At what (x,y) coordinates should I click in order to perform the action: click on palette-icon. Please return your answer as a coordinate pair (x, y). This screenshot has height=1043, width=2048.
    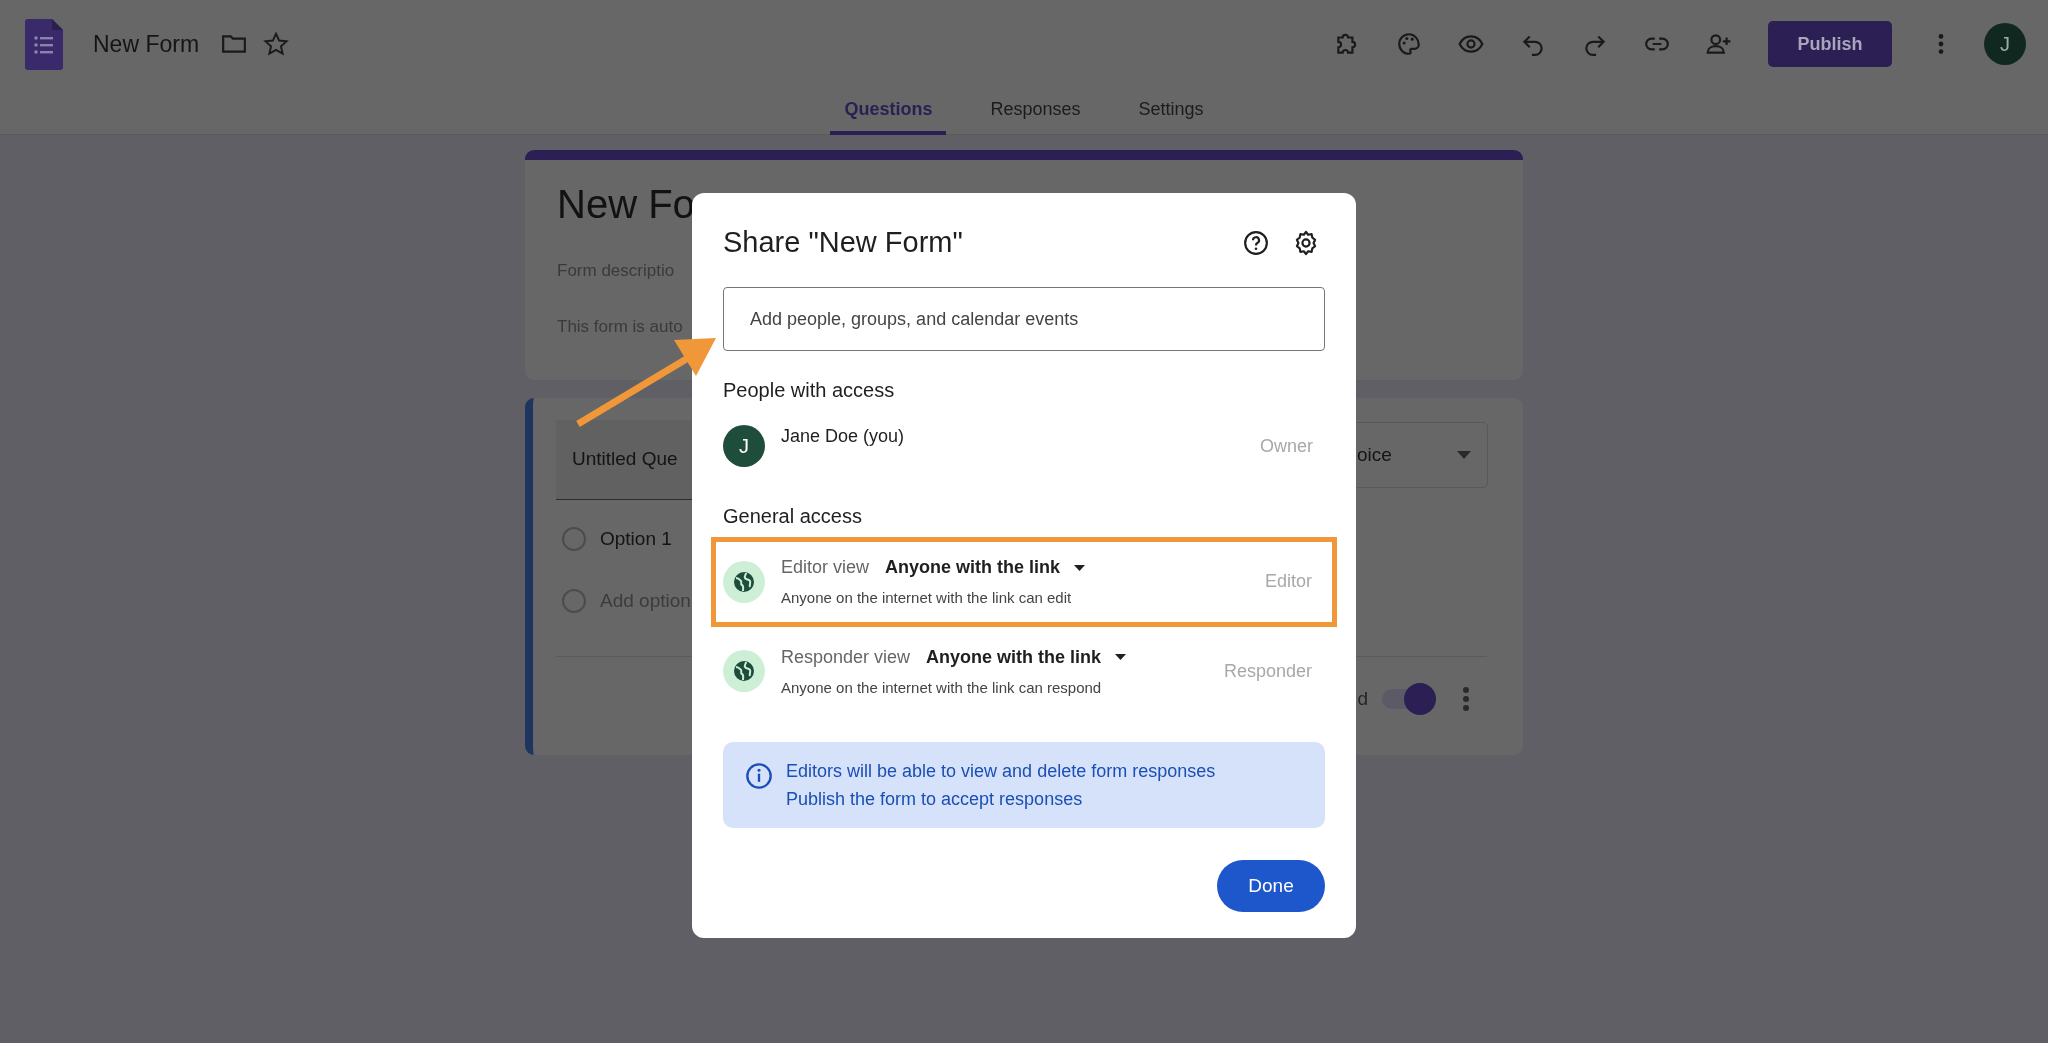
    Looking at the image, I should click on (1409, 44).